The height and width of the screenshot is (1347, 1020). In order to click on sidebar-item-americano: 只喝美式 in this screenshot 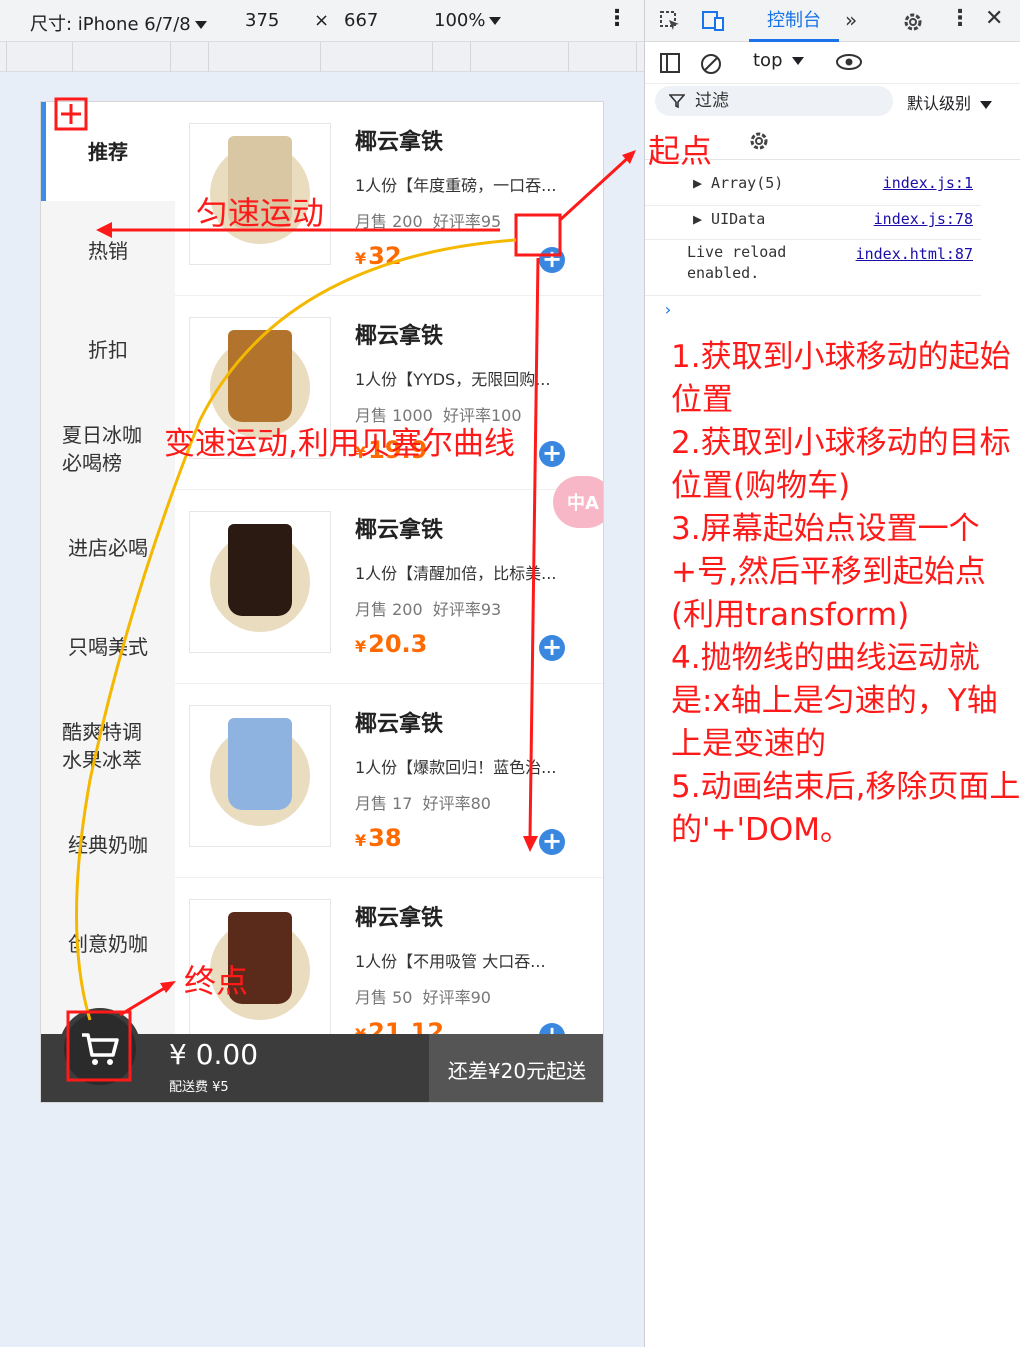, I will do `click(108, 646)`.